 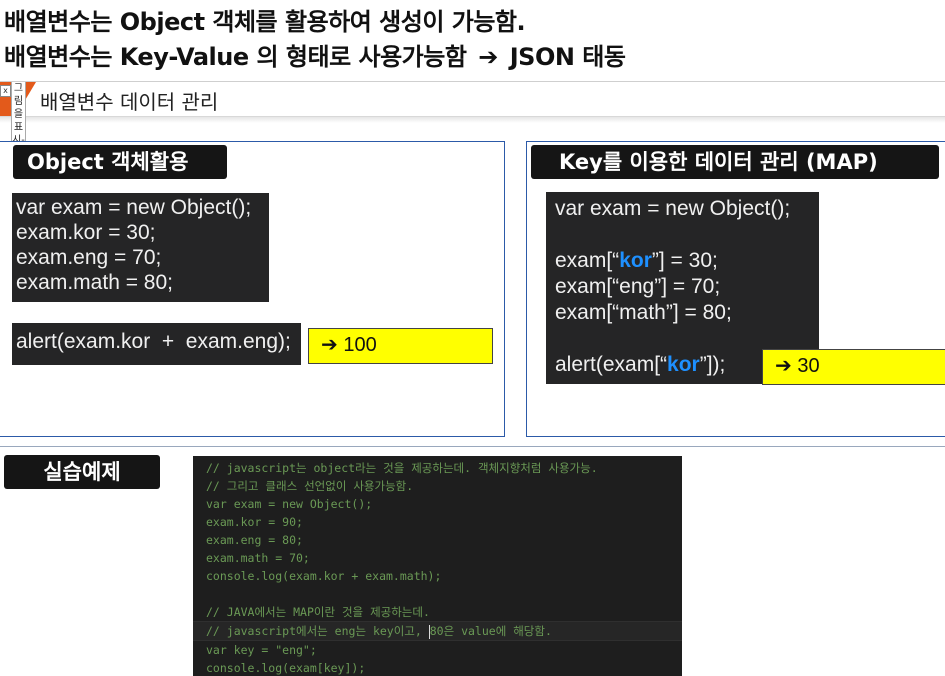 I want to click on code-text: alert(exam[“, so click(x=611, y=364).